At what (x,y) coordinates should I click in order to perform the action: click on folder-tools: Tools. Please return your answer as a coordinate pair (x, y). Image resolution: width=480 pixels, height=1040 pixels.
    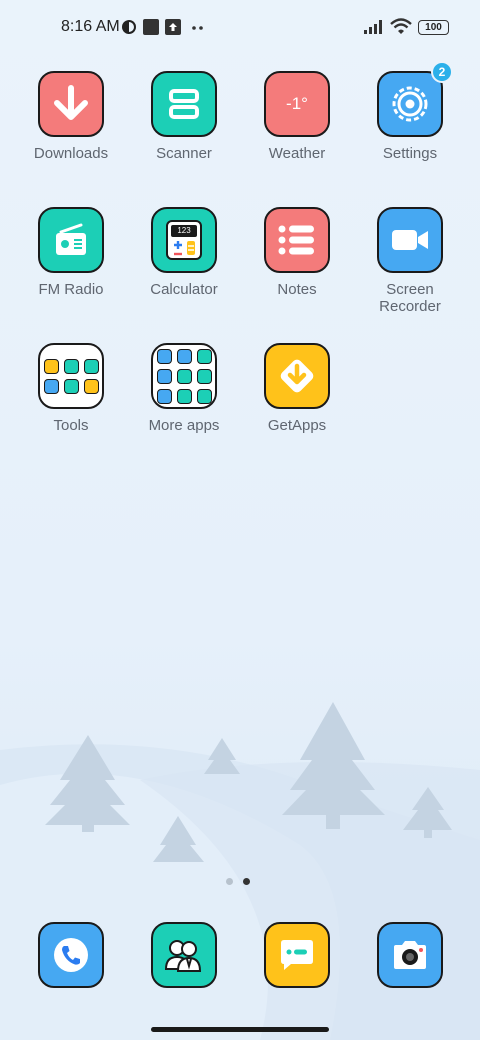
    Looking at the image, I should click on (71, 388).